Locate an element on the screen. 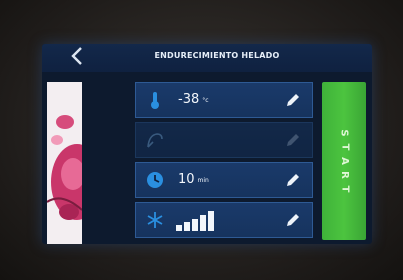  dessert-photo is located at coordinates (64, 163).